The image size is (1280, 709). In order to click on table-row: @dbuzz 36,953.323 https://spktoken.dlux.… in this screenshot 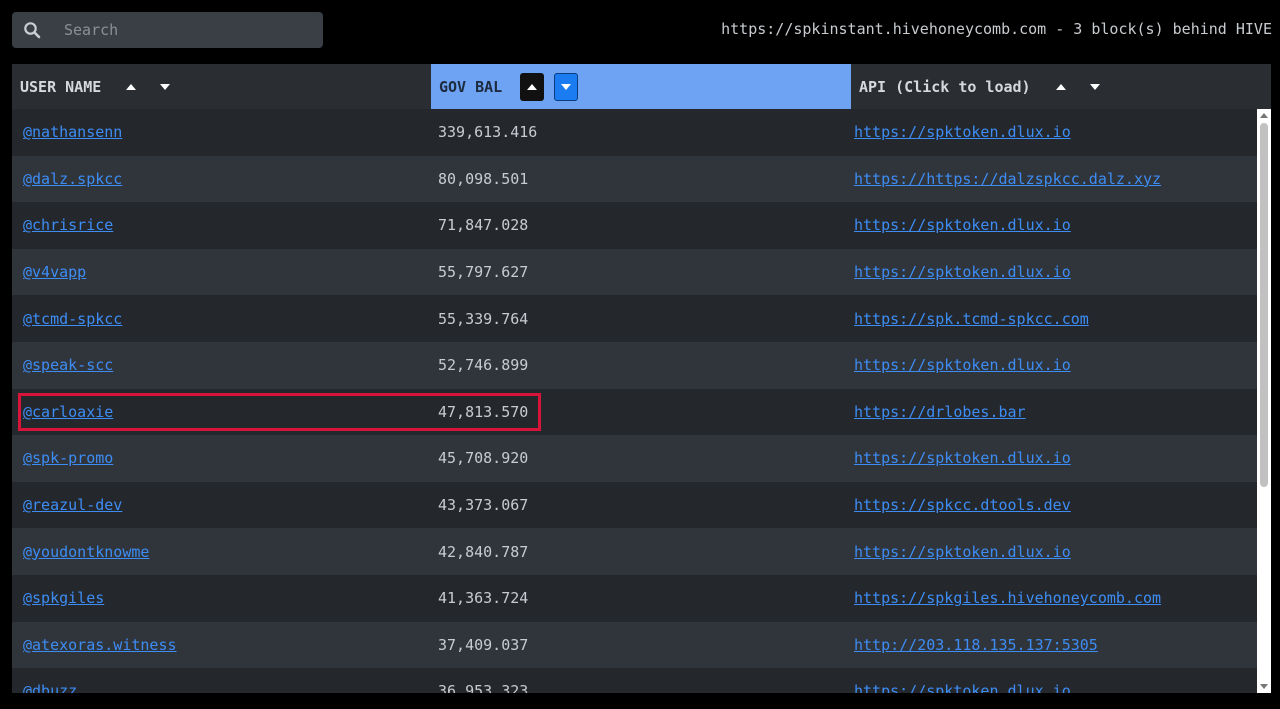, I will do `click(634, 680)`.